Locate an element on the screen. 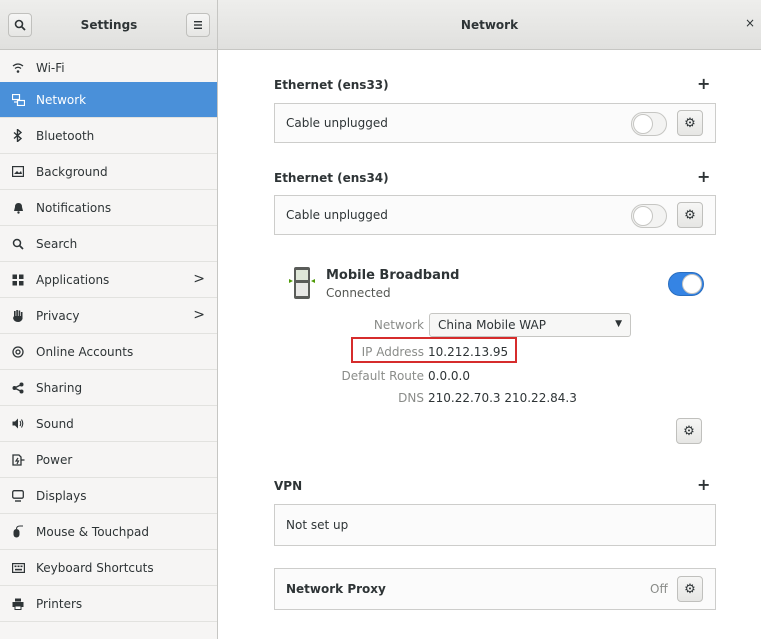  privacy-hand-icon is located at coordinates (18, 315).